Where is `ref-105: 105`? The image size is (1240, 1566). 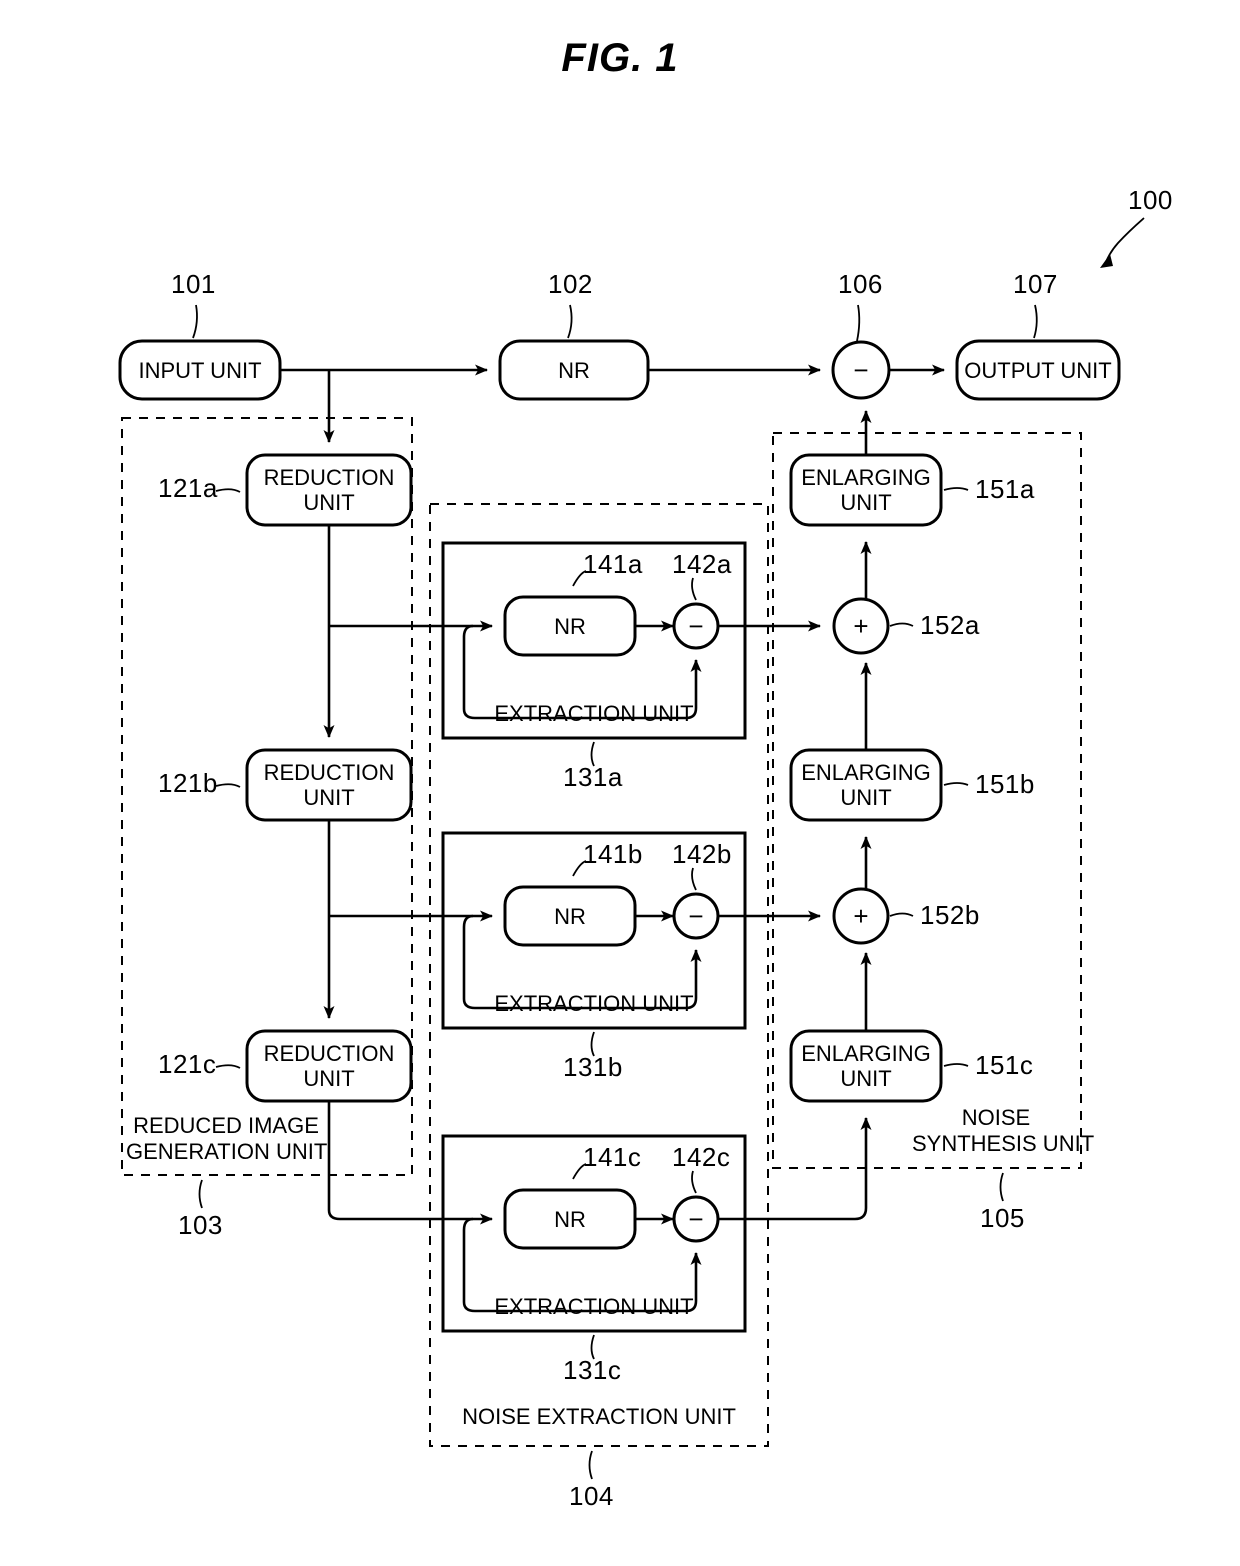
ref-105: 105 is located at coordinates (1002, 1218).